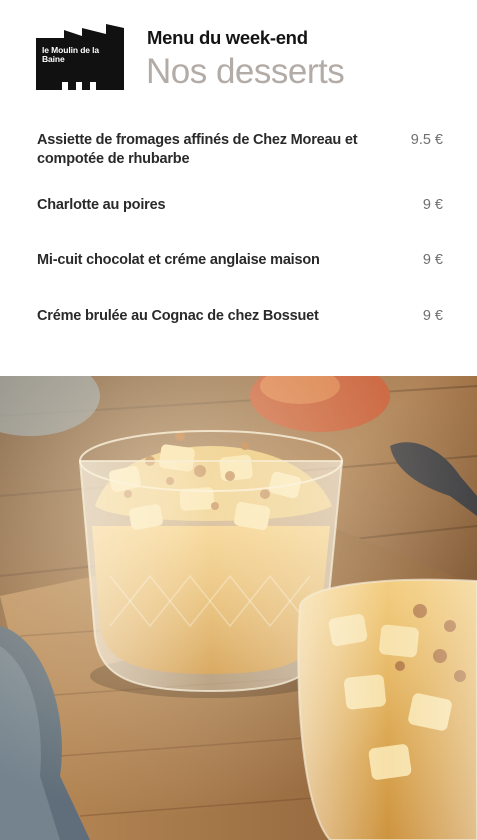 The width and height of the screenshot is (477, 840). Describe the element at coordinates (245, 71) in the screenshot. I see `page-title: Nos desserts` at that location.